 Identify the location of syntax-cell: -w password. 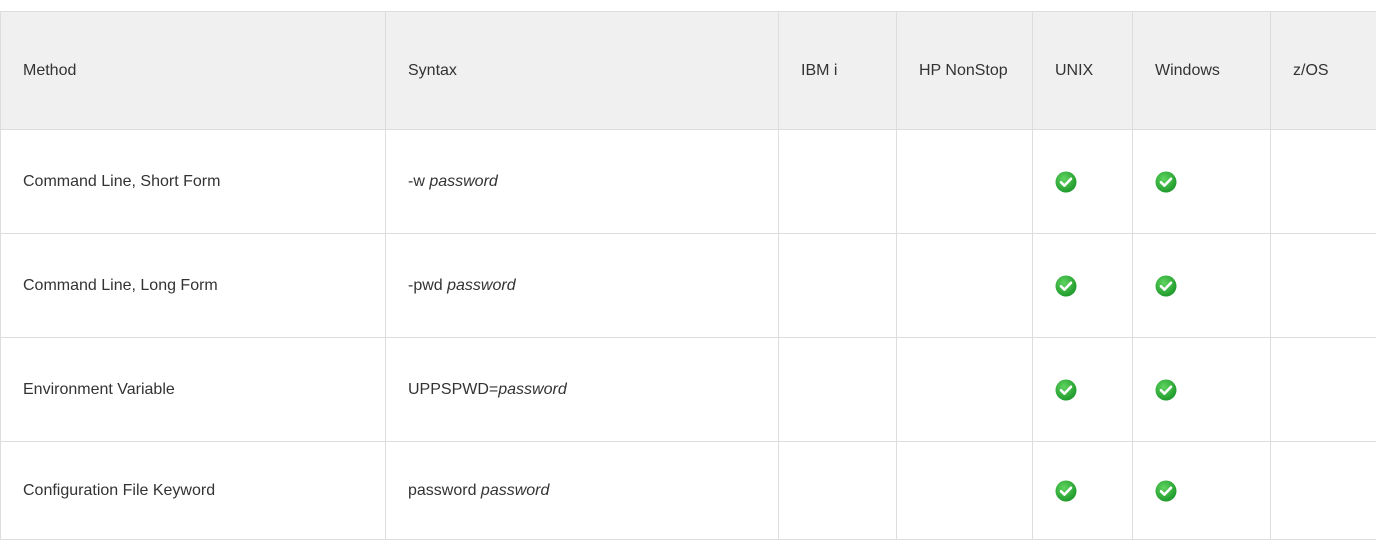
(582, 181).